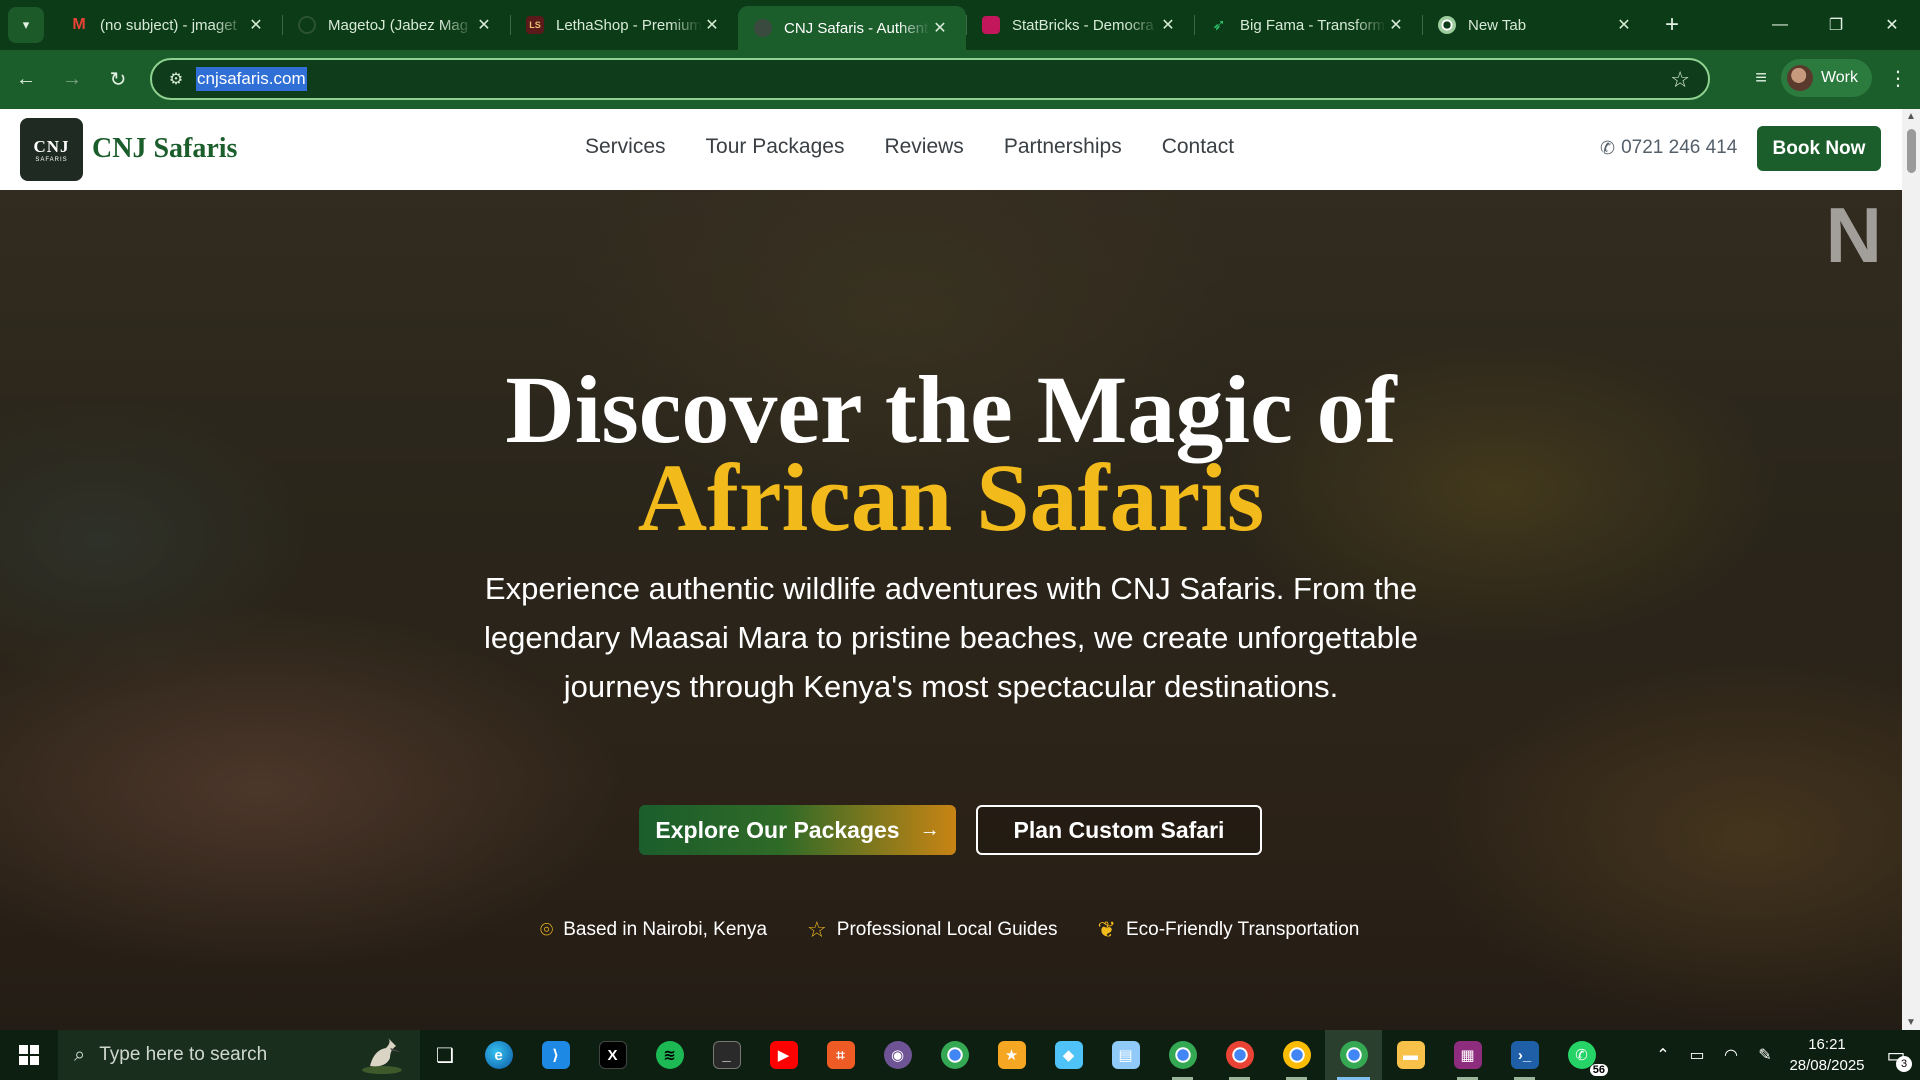 This screenshot has height=1080, width=1920. I want to click on taskbar-postman: ⌗, so click(840, 1055).